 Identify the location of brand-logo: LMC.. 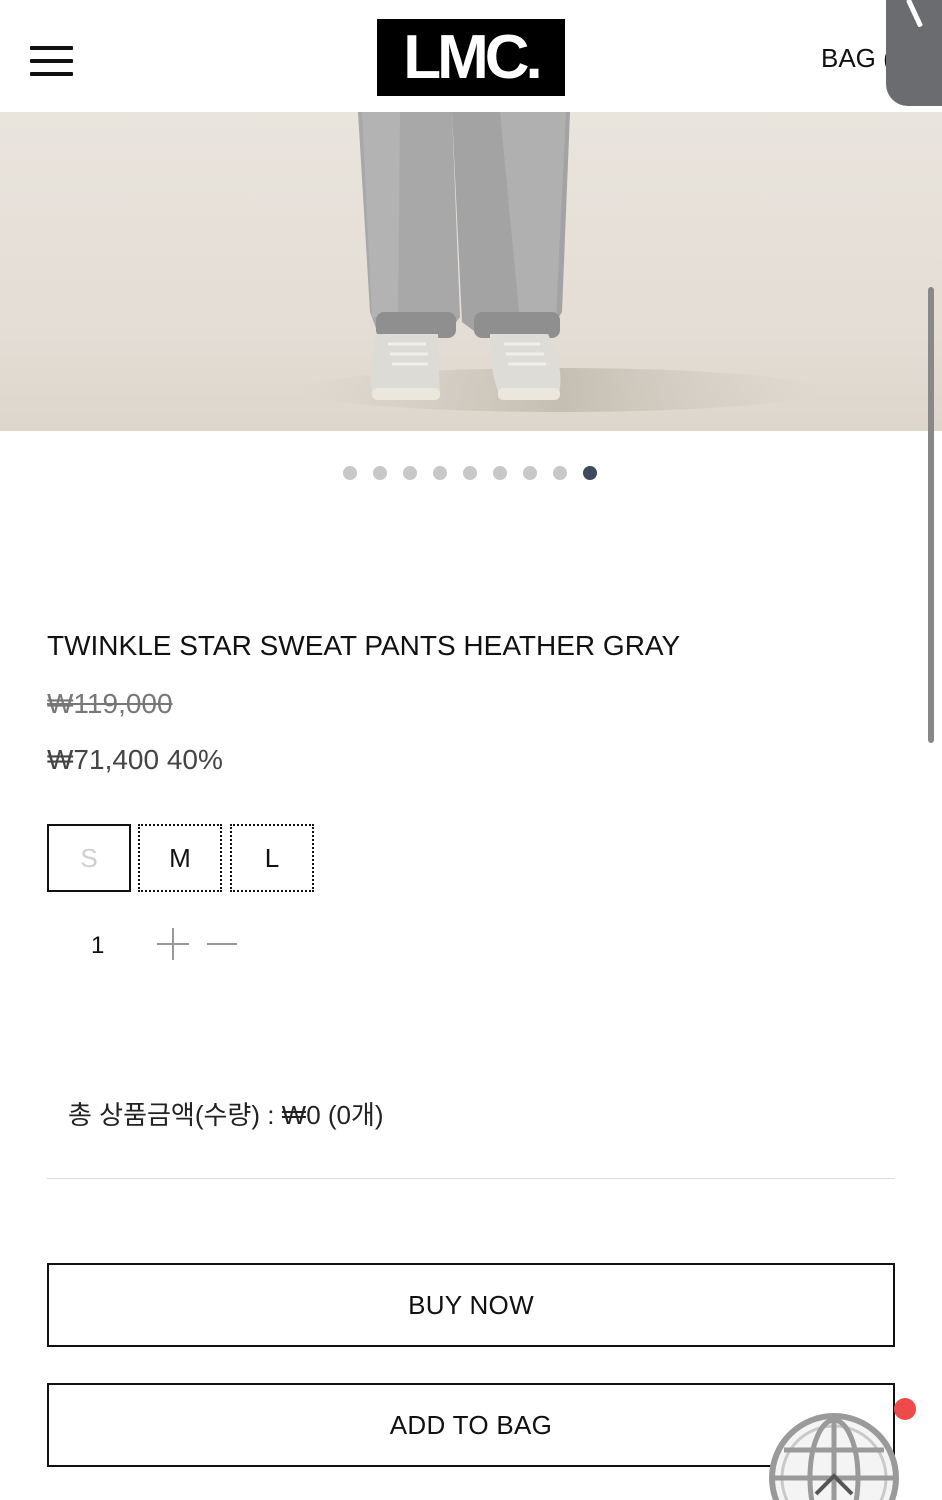
(471, 57).